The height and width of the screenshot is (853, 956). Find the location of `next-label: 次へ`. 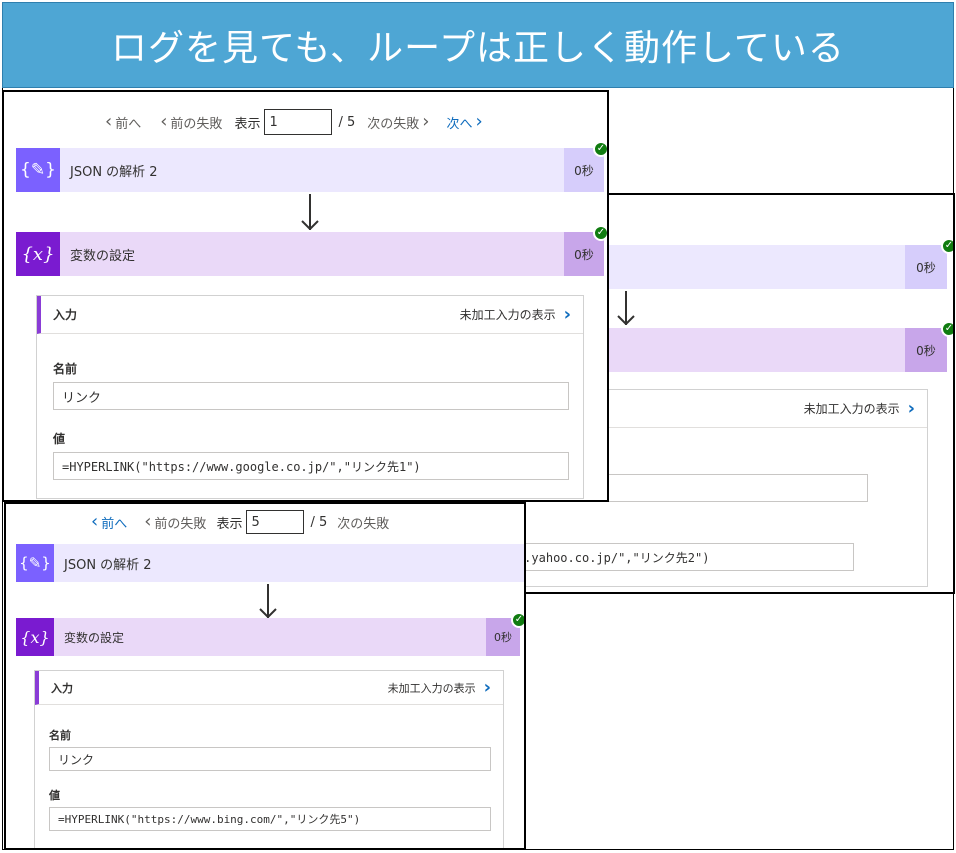

next-label: 次へ is located at coordinates (459, 124).